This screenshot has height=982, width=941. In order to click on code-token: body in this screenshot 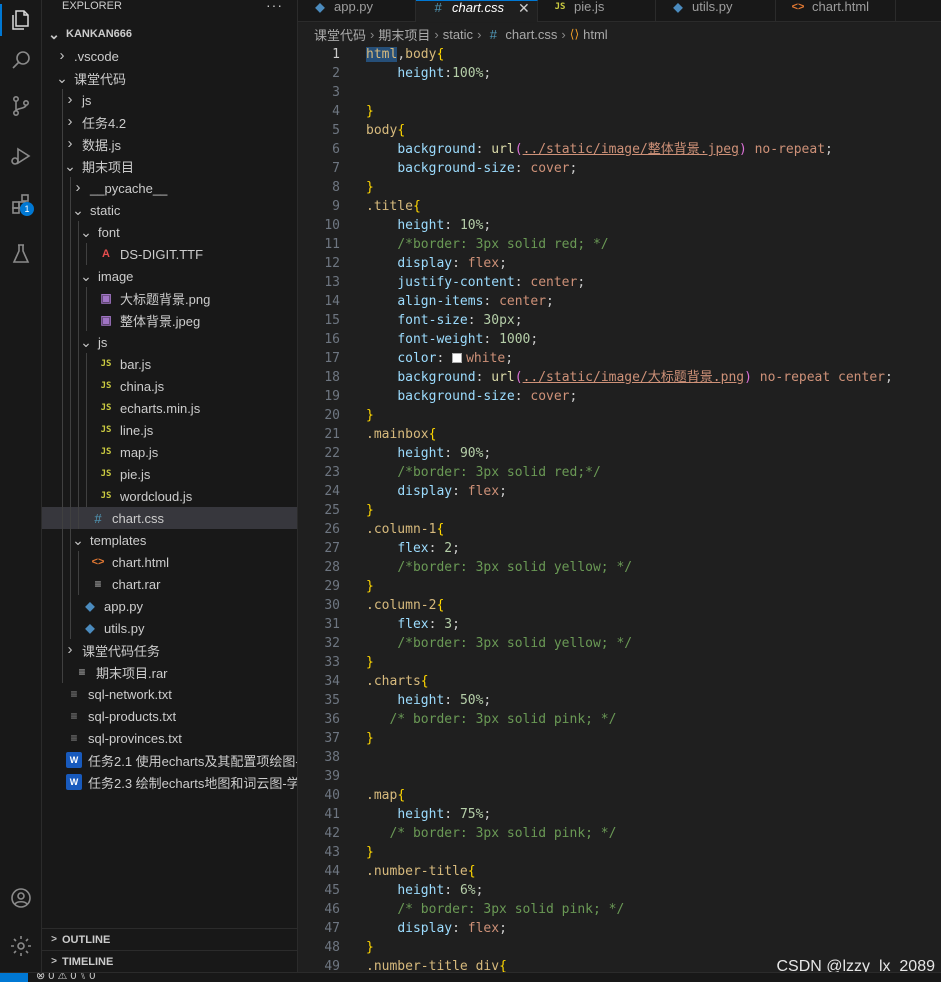, I will do `click(421, 54)`.